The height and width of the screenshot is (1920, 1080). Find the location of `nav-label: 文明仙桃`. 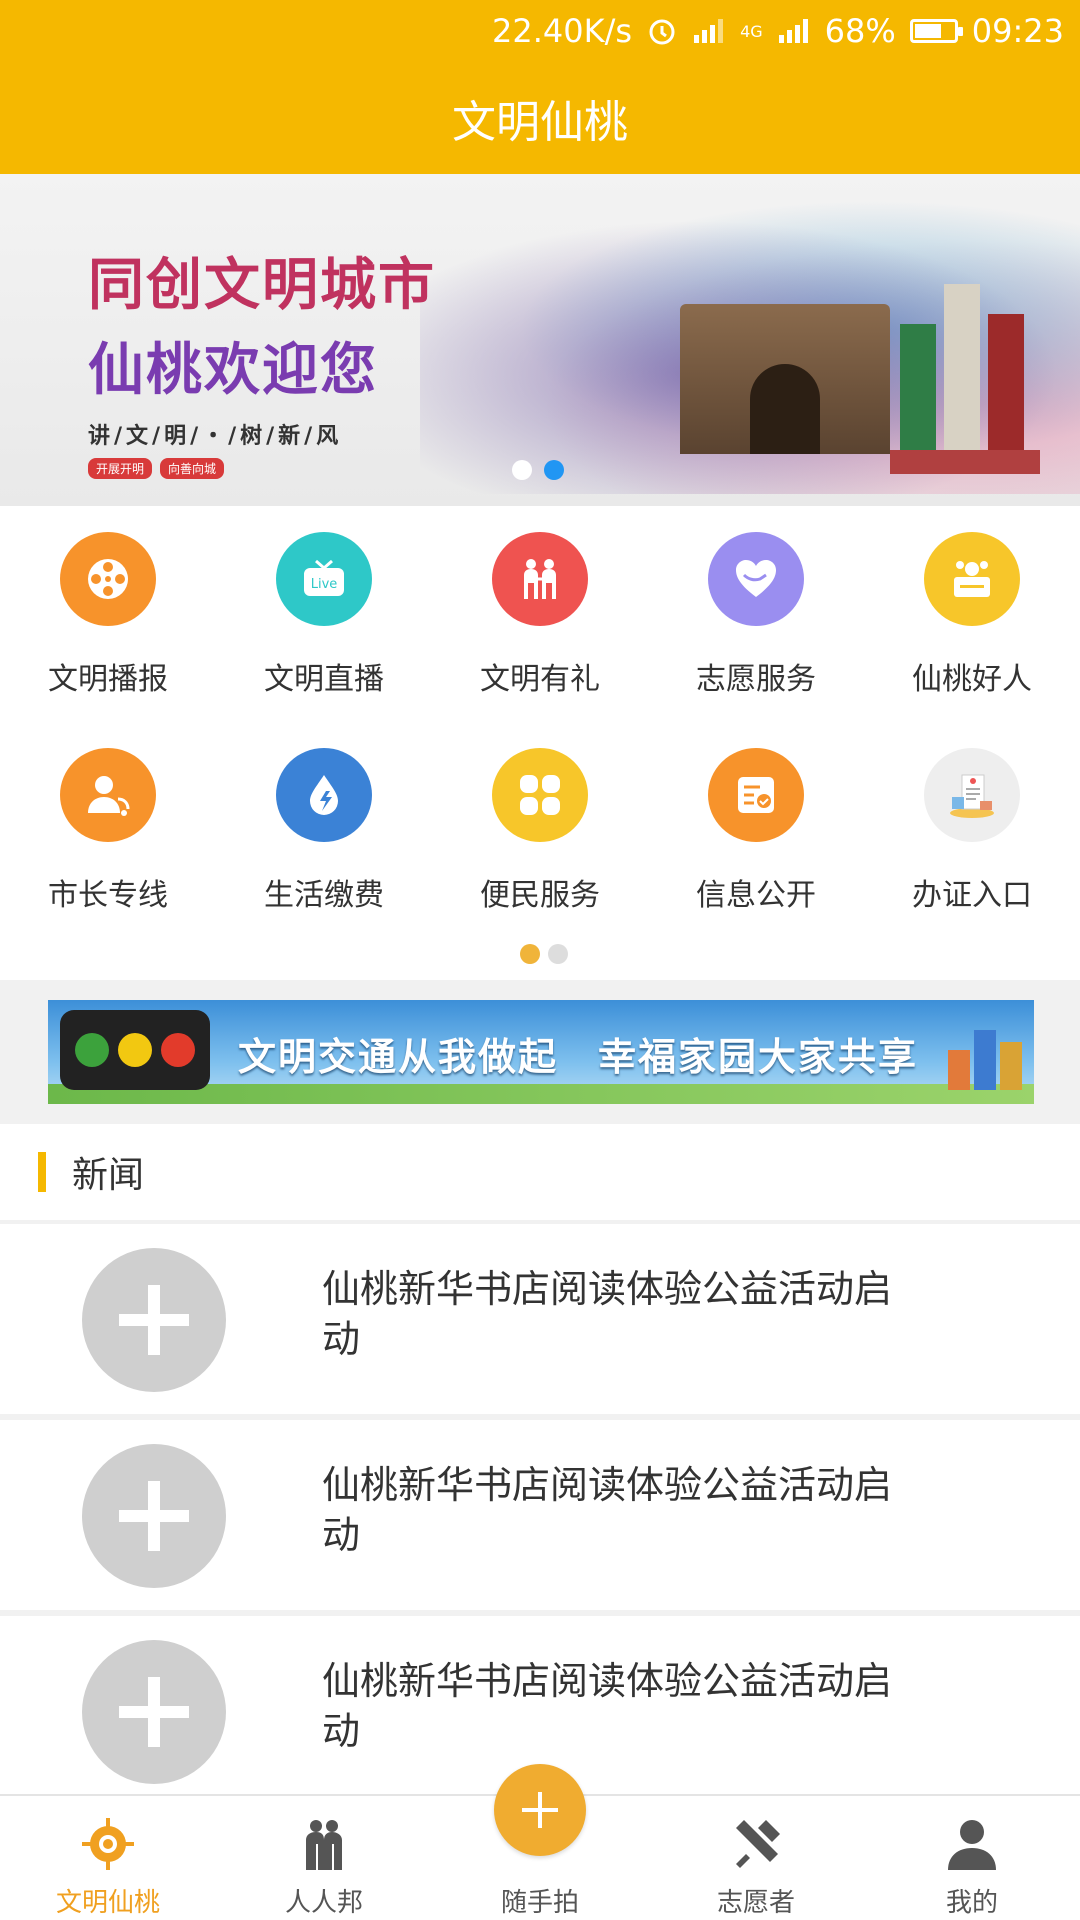

nav-label: 文明仙桃 is located at coordinates (107, 1903).